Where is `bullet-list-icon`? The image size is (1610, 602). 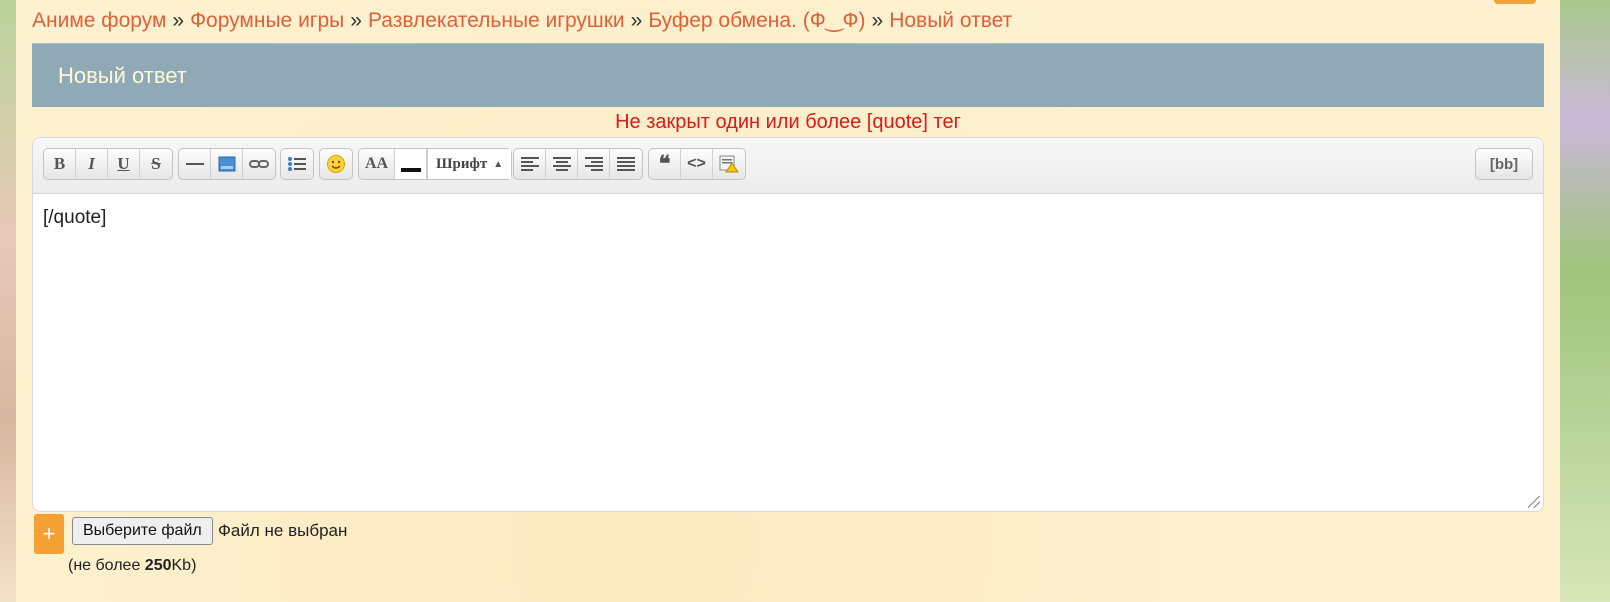
bullet-list-icon is located at coordinates (297, 164).